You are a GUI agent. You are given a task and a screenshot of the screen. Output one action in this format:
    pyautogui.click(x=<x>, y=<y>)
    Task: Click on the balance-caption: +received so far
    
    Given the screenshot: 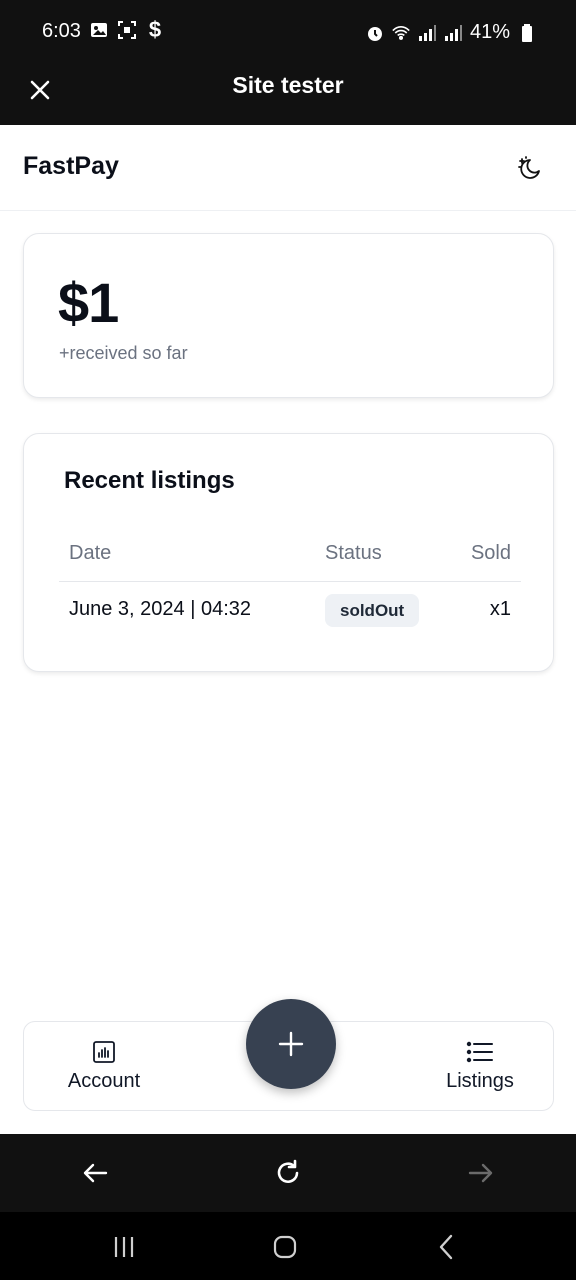 What is the action you would take?
    pyautogui.click(x=123, y=353)
    